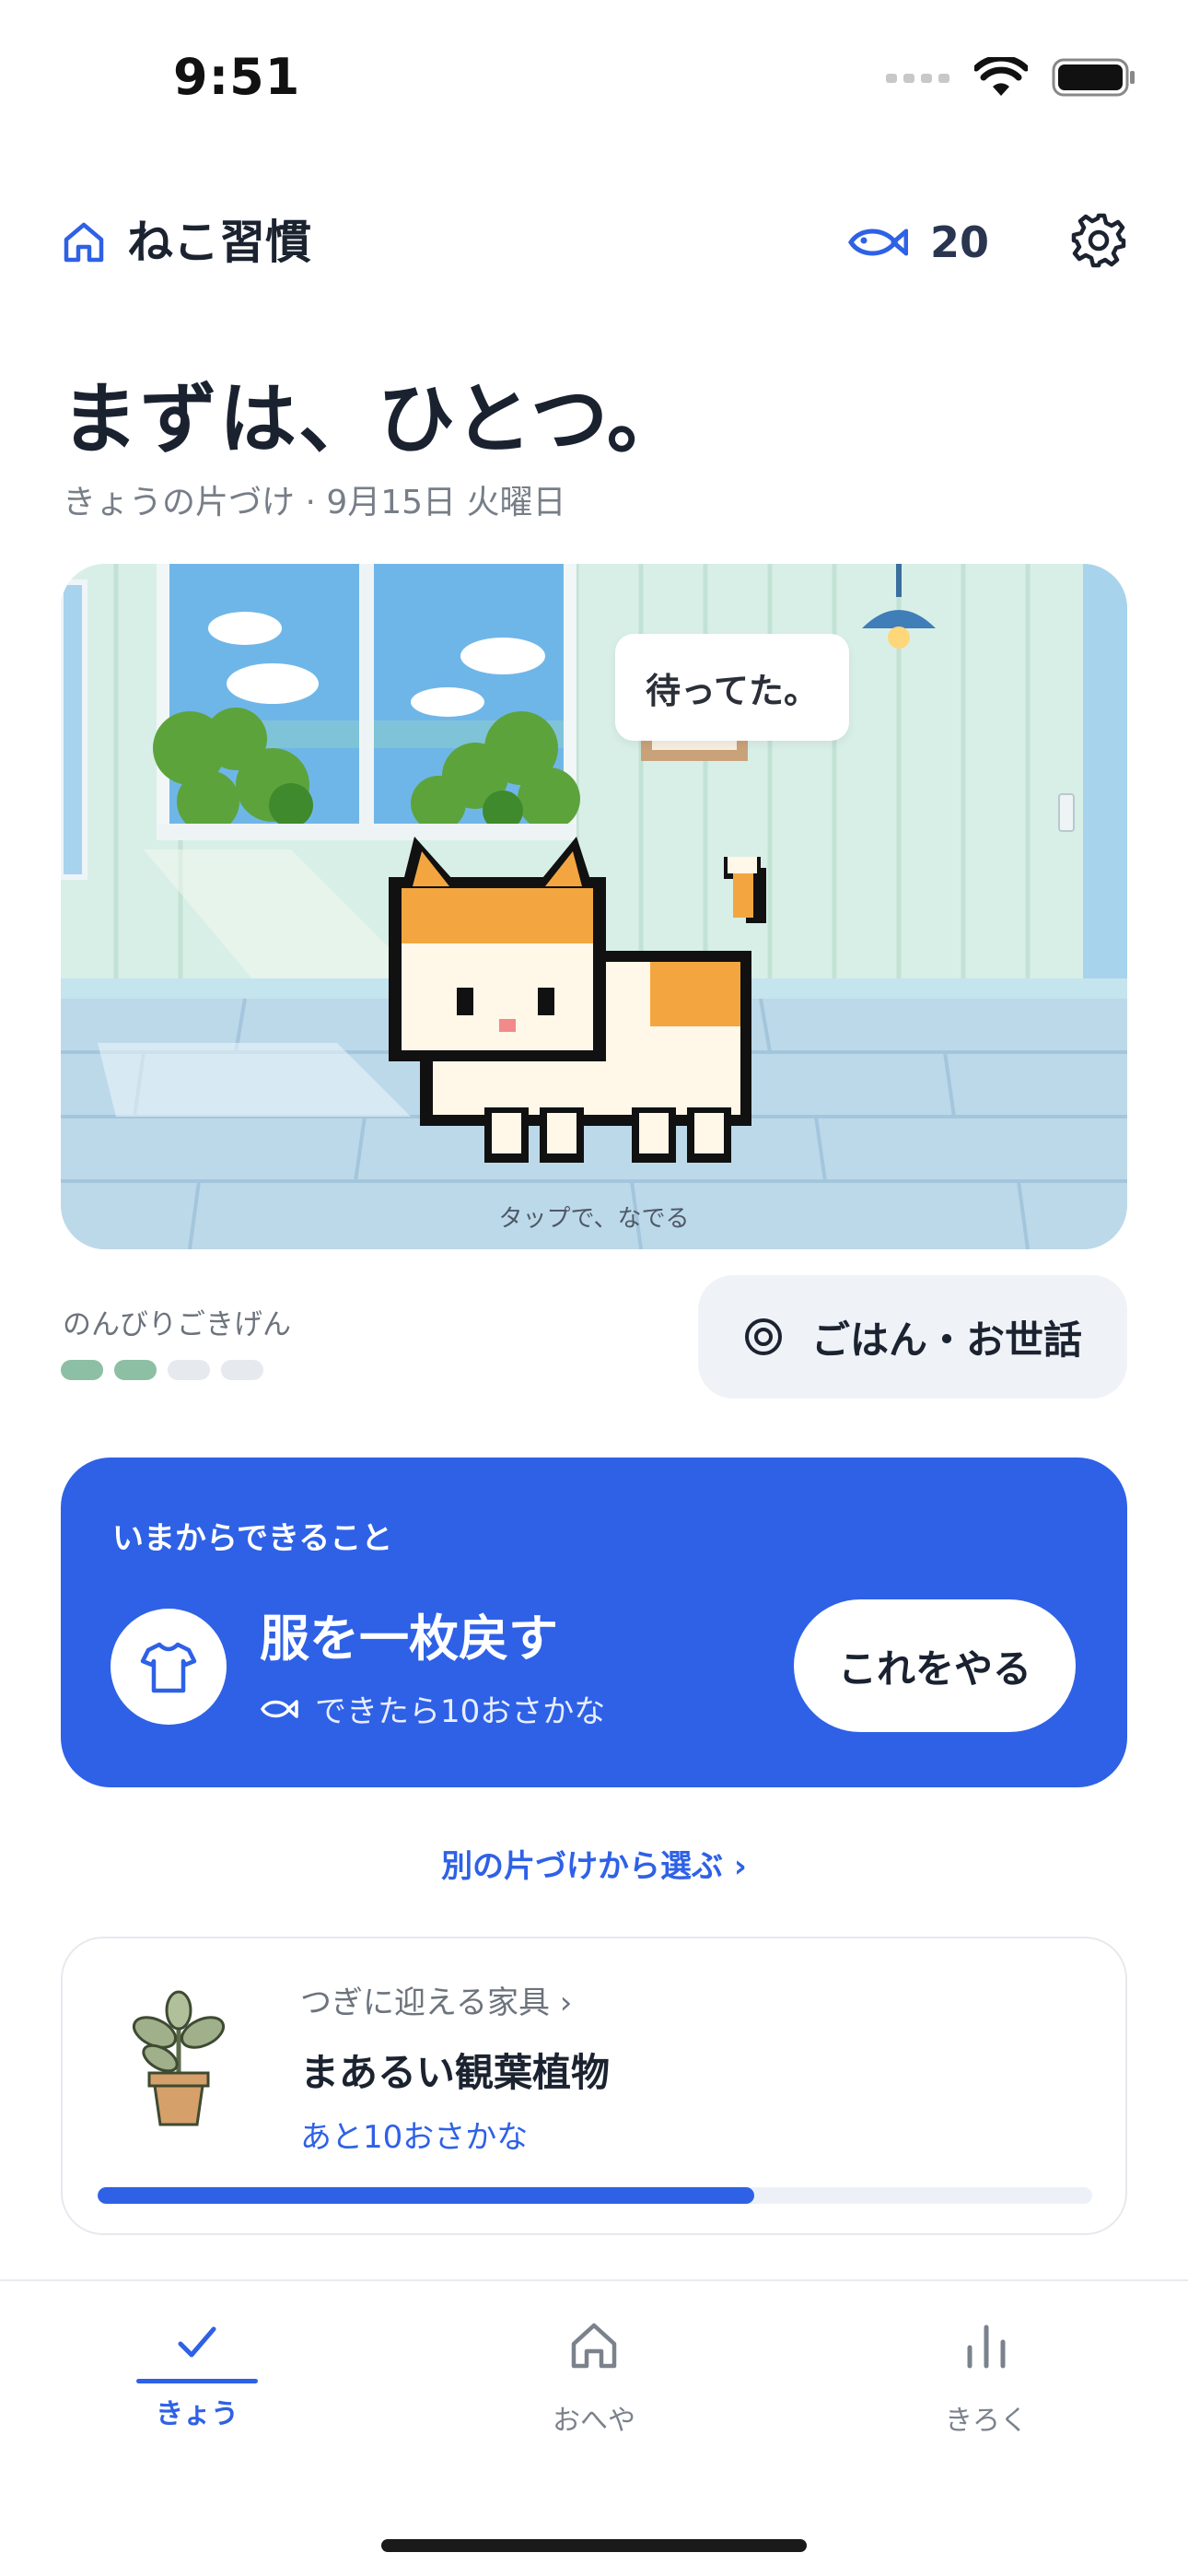  Describe the element at coordinates (594, 2421) in the screenshot. I see `tab-room-label: おへや` at that location.